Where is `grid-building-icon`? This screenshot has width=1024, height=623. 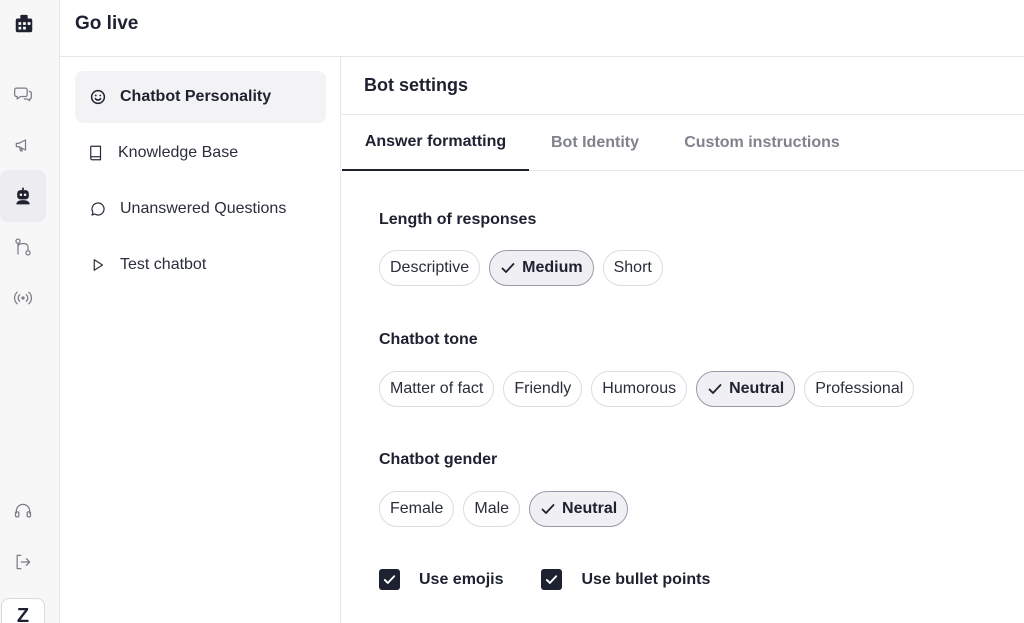
grid-building-icon is located at coordinates (24, 24).